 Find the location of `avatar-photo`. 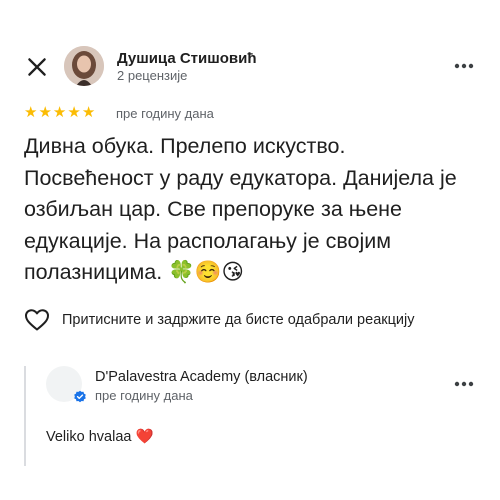

avatar-photo is located at coordinates (84, 66).